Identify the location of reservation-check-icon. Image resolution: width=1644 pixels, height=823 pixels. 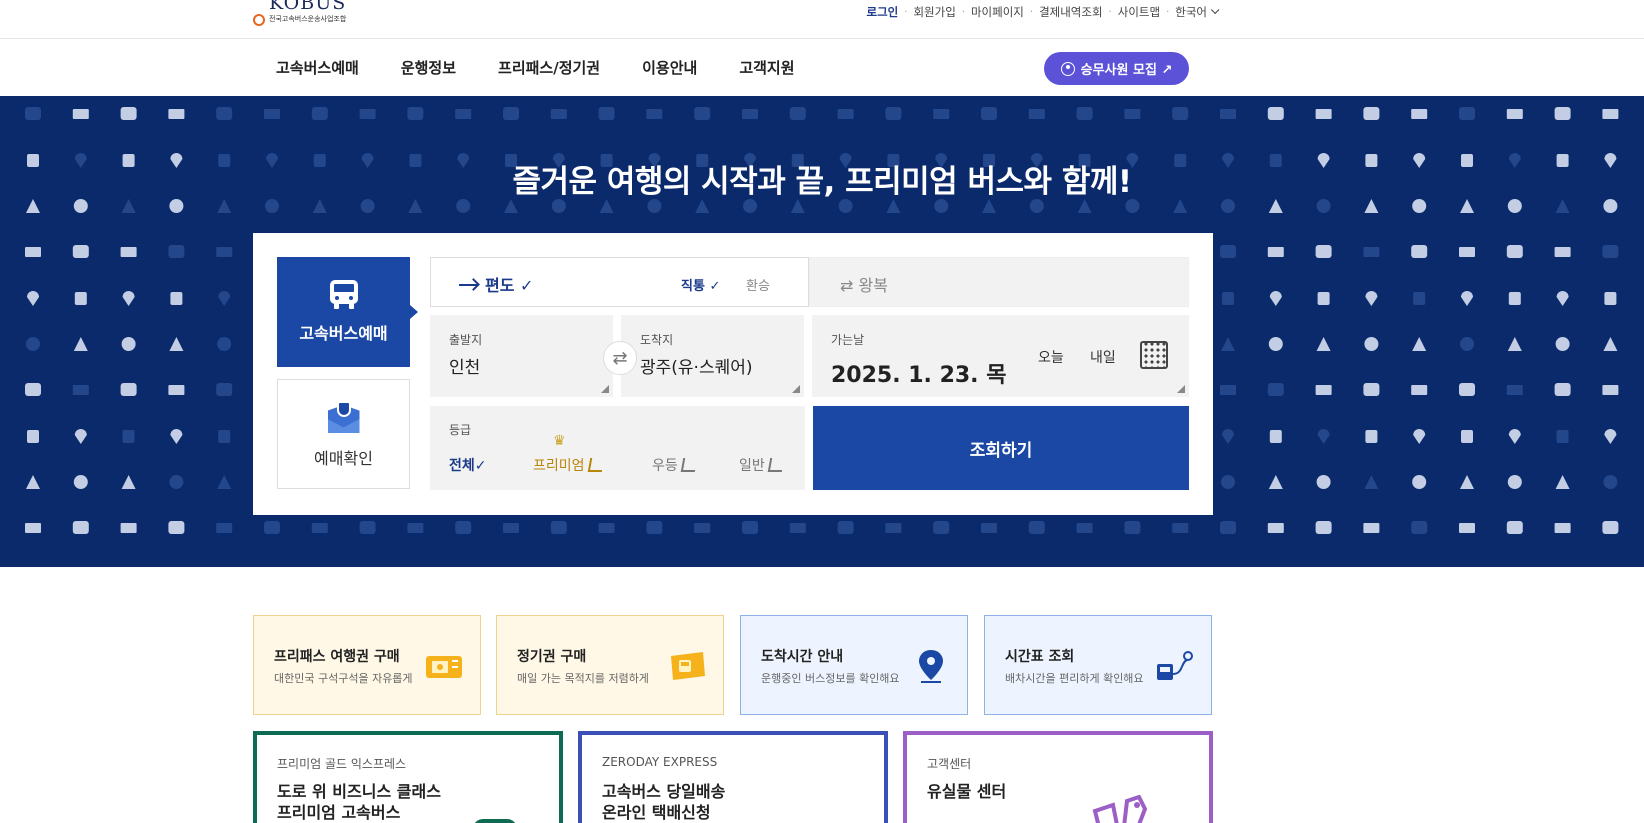
(344, 417).